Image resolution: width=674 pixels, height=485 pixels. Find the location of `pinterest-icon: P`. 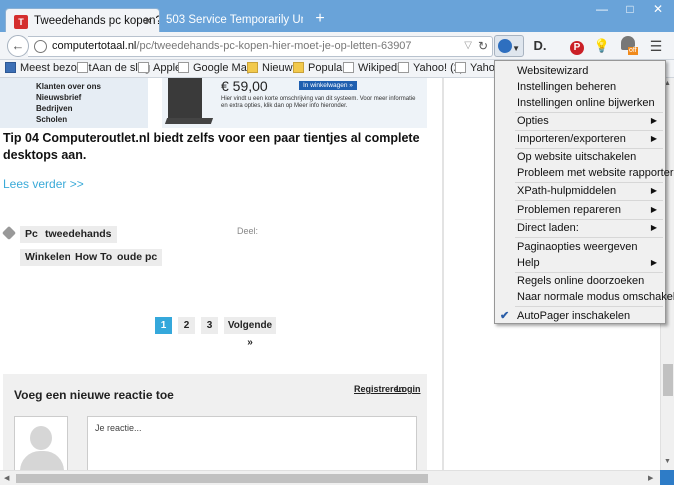

pinterest-icon: P is located at coordinates (577, 46).